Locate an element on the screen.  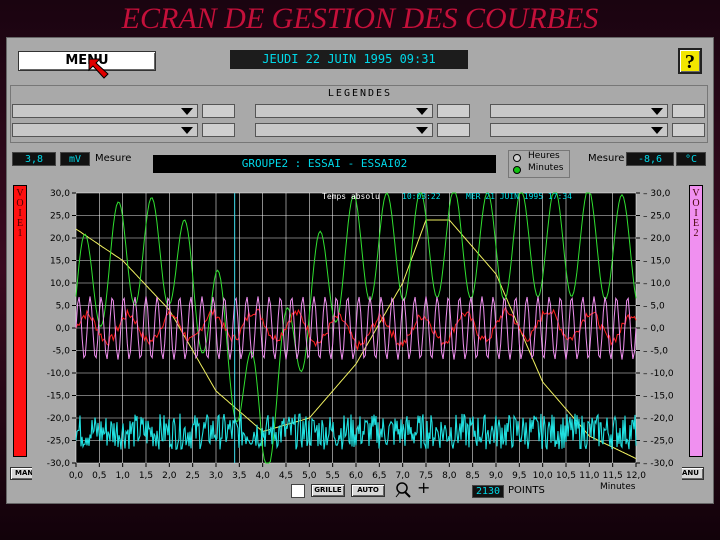
radio-minutes is located at coordinates (517, 170).